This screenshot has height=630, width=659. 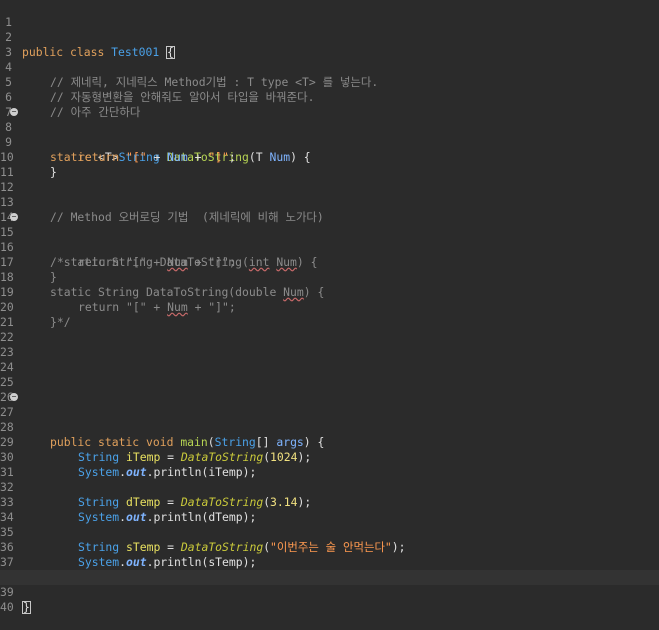 I want to click on code-line: 13 // Method 오버로딩 기법 (제네릭에 비해 노가다), so click(x=329, y=202).